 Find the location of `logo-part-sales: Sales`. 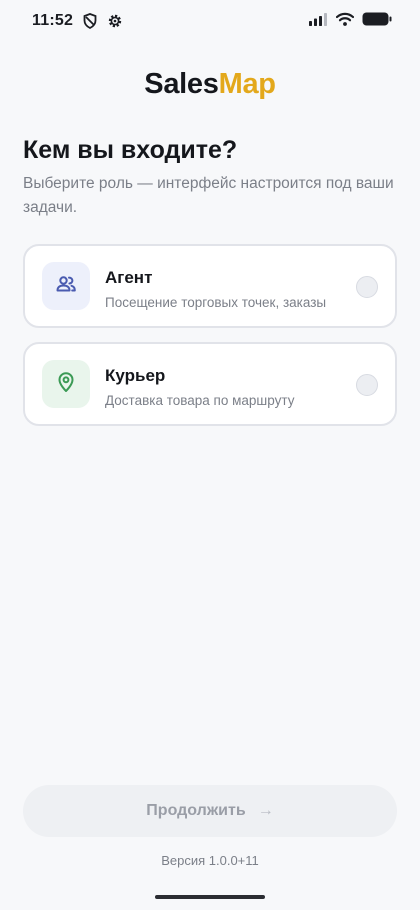

logo-part-sales: Sales is located at coordinates (181, 84).